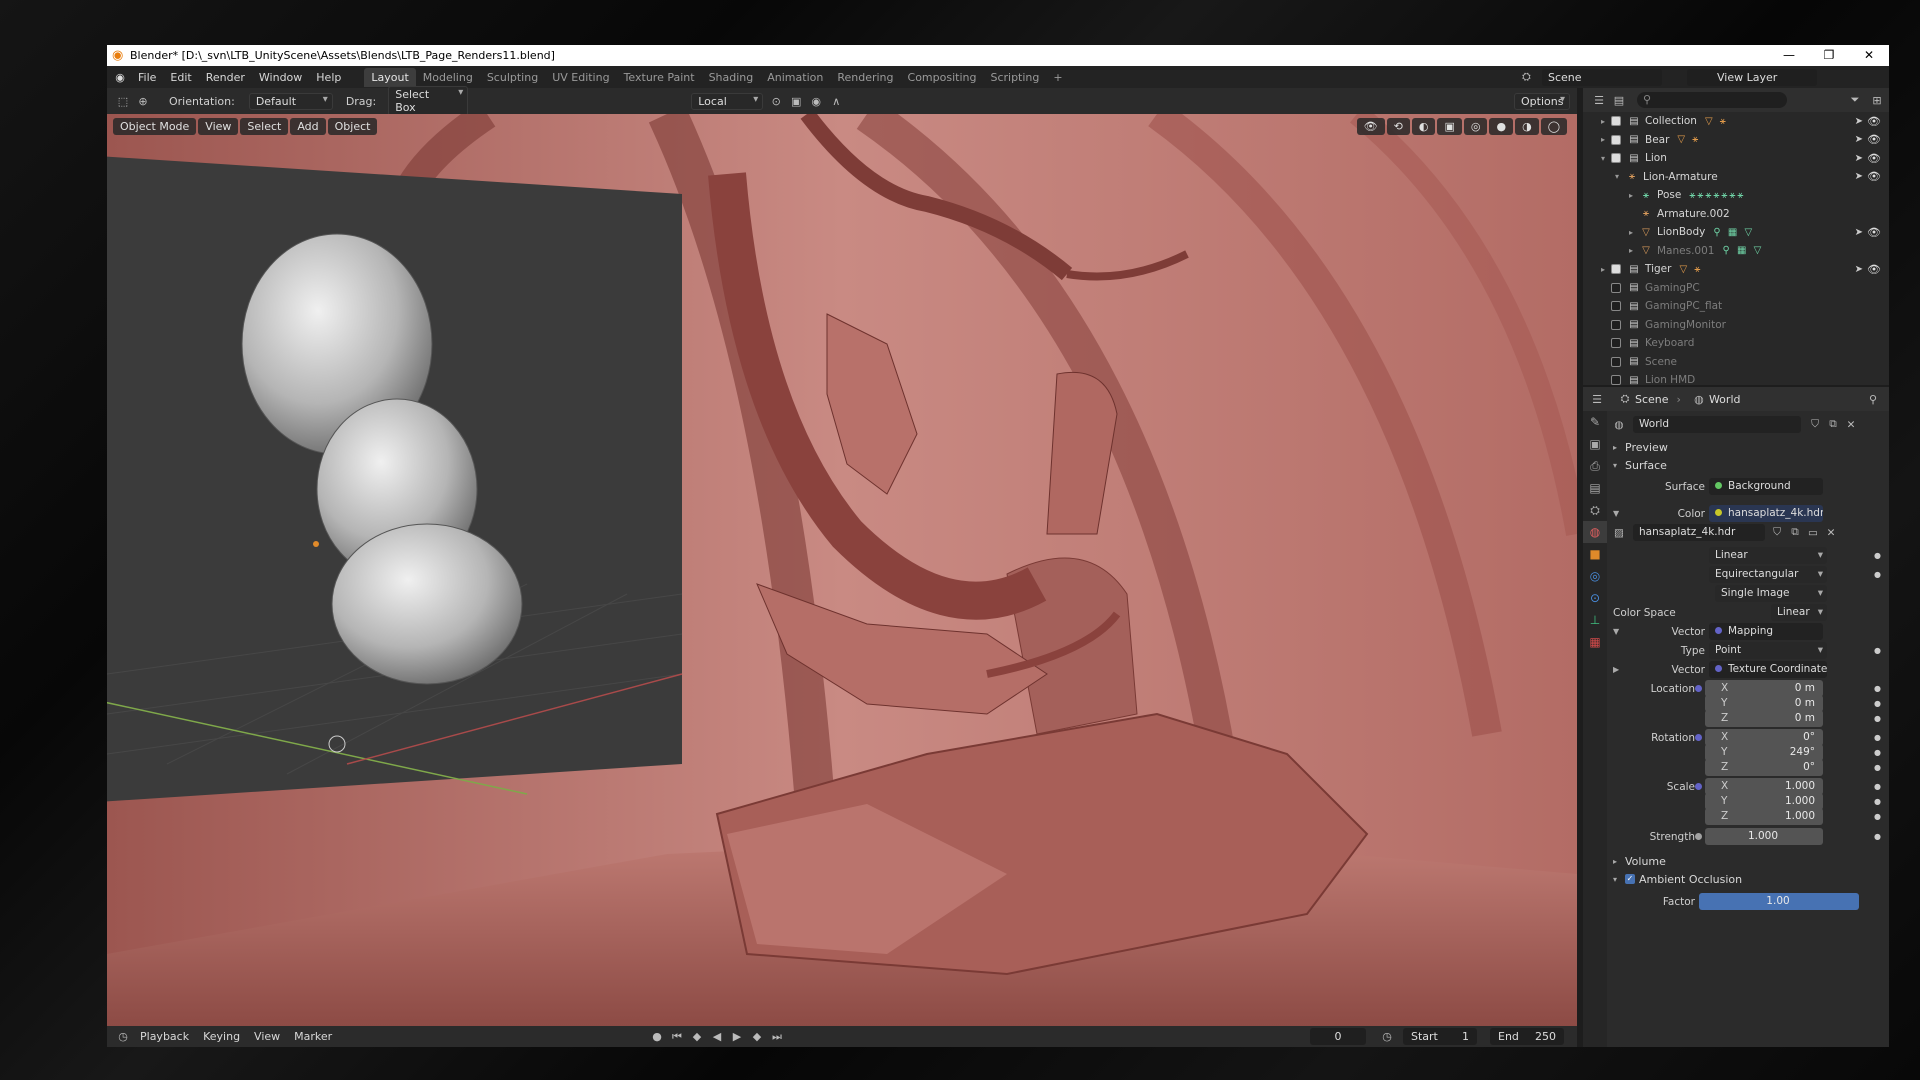 This screenshot has width=1920, height=1080. What do you see at coordinates (795, 77) in the screenshot?
I see `tab-animation: Animation` at bounding box center [795, 77].